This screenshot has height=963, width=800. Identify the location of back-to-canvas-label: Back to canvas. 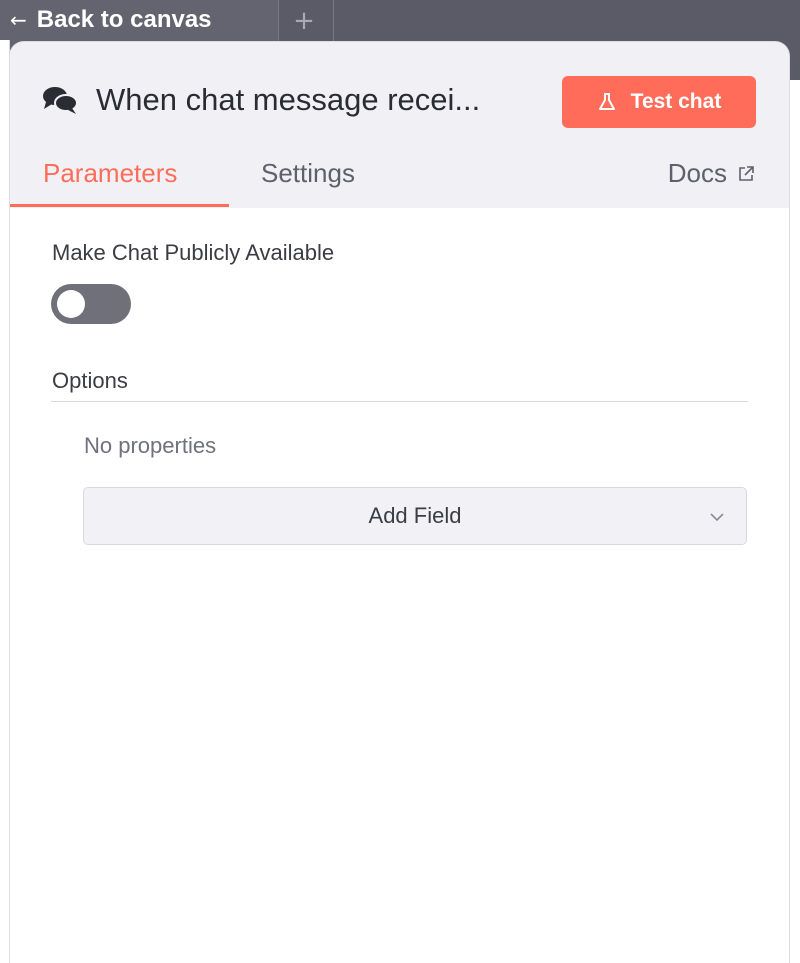
(124, 19).